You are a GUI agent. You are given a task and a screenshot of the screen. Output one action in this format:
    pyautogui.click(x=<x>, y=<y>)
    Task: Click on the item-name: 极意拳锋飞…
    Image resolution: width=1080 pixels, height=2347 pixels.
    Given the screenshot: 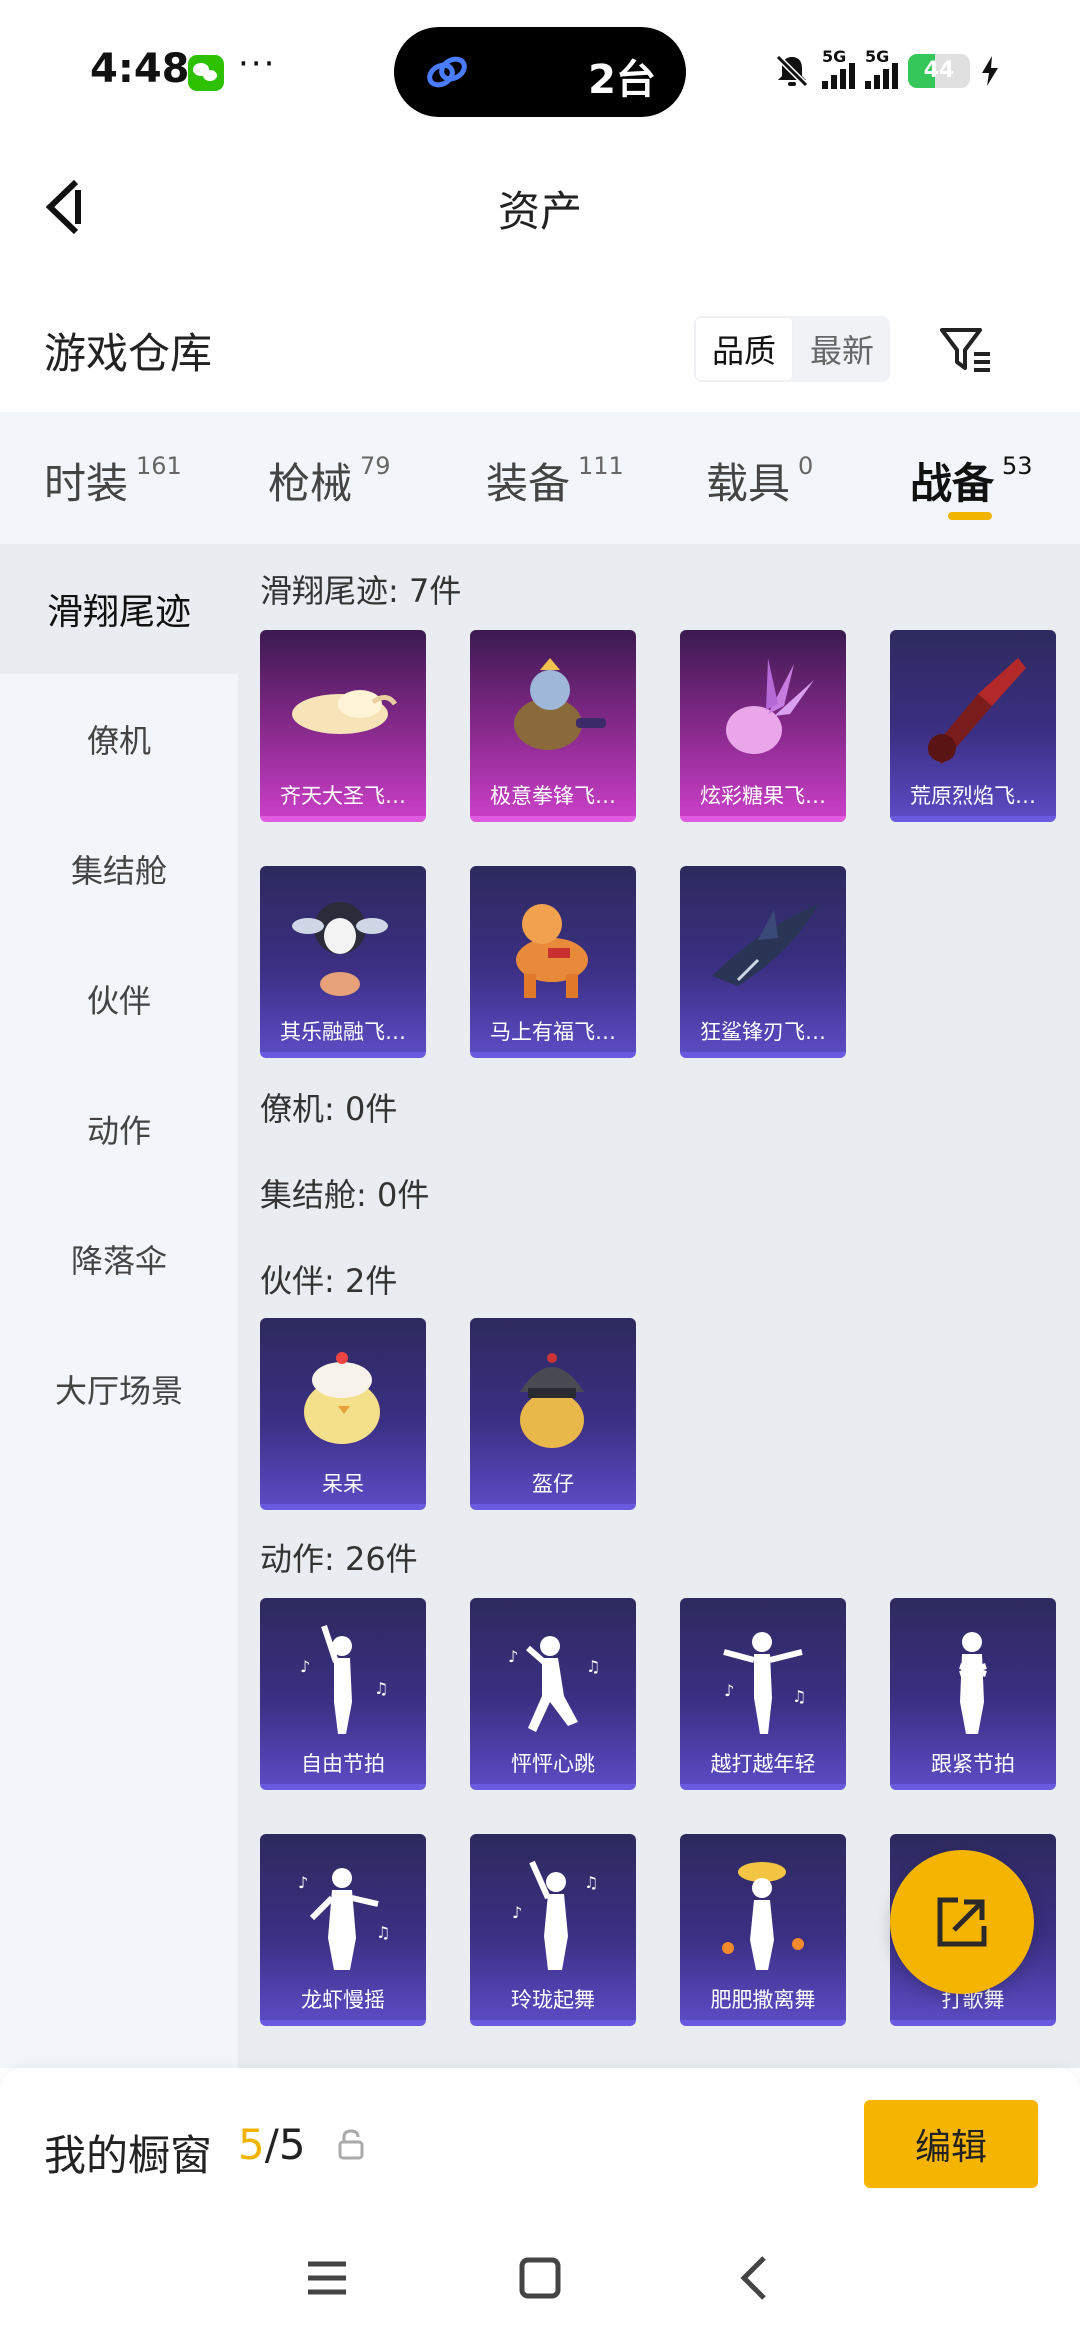 What is the action you would take?
    pyautogui.click(x=553, y=796)
    